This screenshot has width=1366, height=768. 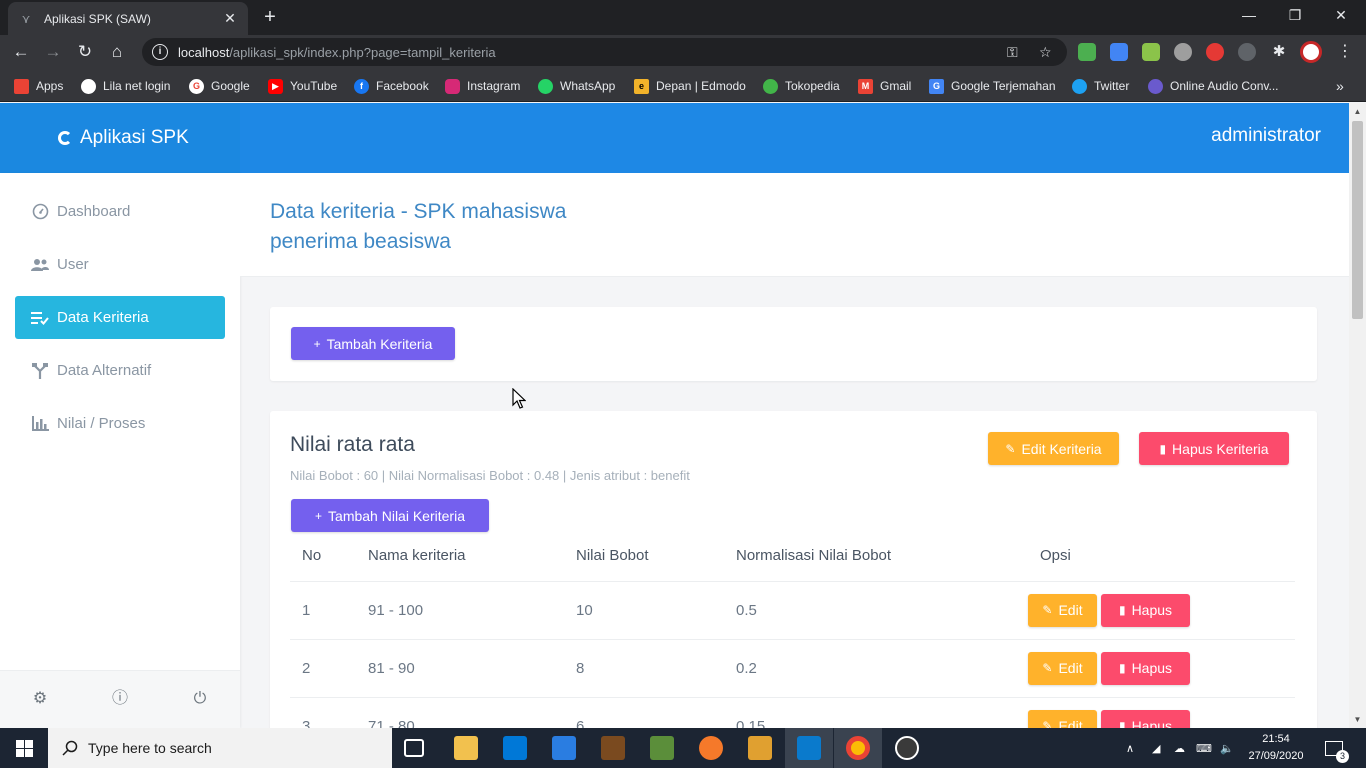 I want to click on taskbar-search-box: Type here to search, so click(x=220, y=748).